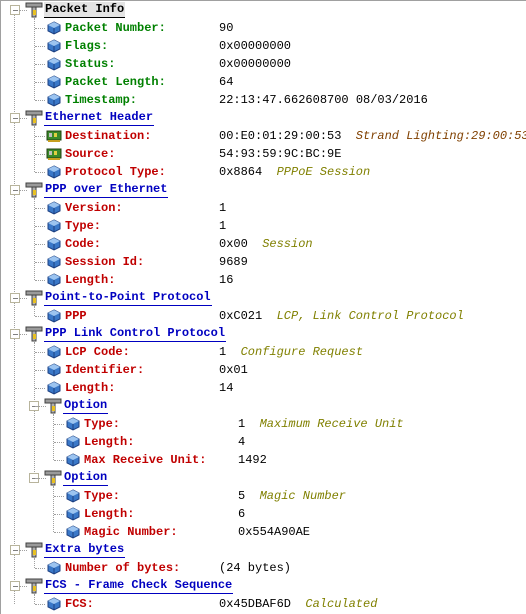  What do you see at coordinates (263, 424) in the screenshot?
I see `tree-field-row: Type: 1 Maximum Receive Unit` at bounding box center [263, 424].